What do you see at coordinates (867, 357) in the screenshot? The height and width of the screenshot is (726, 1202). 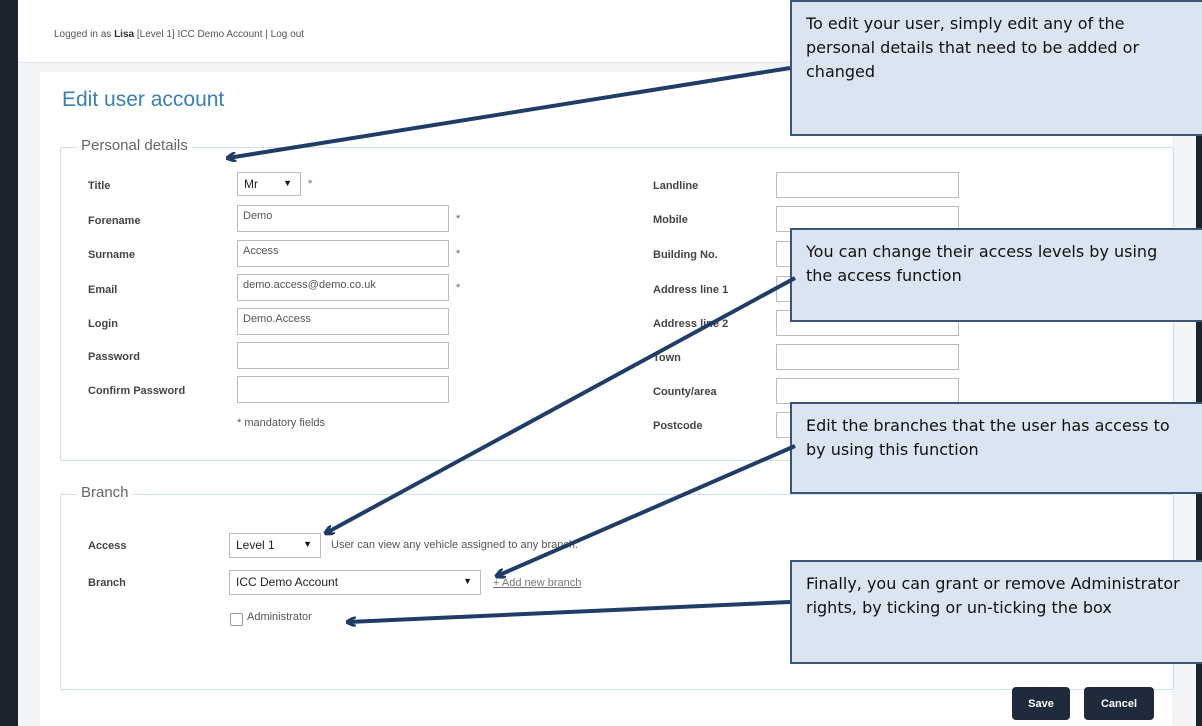 I see `town-field` at bounding box center [867, 357].